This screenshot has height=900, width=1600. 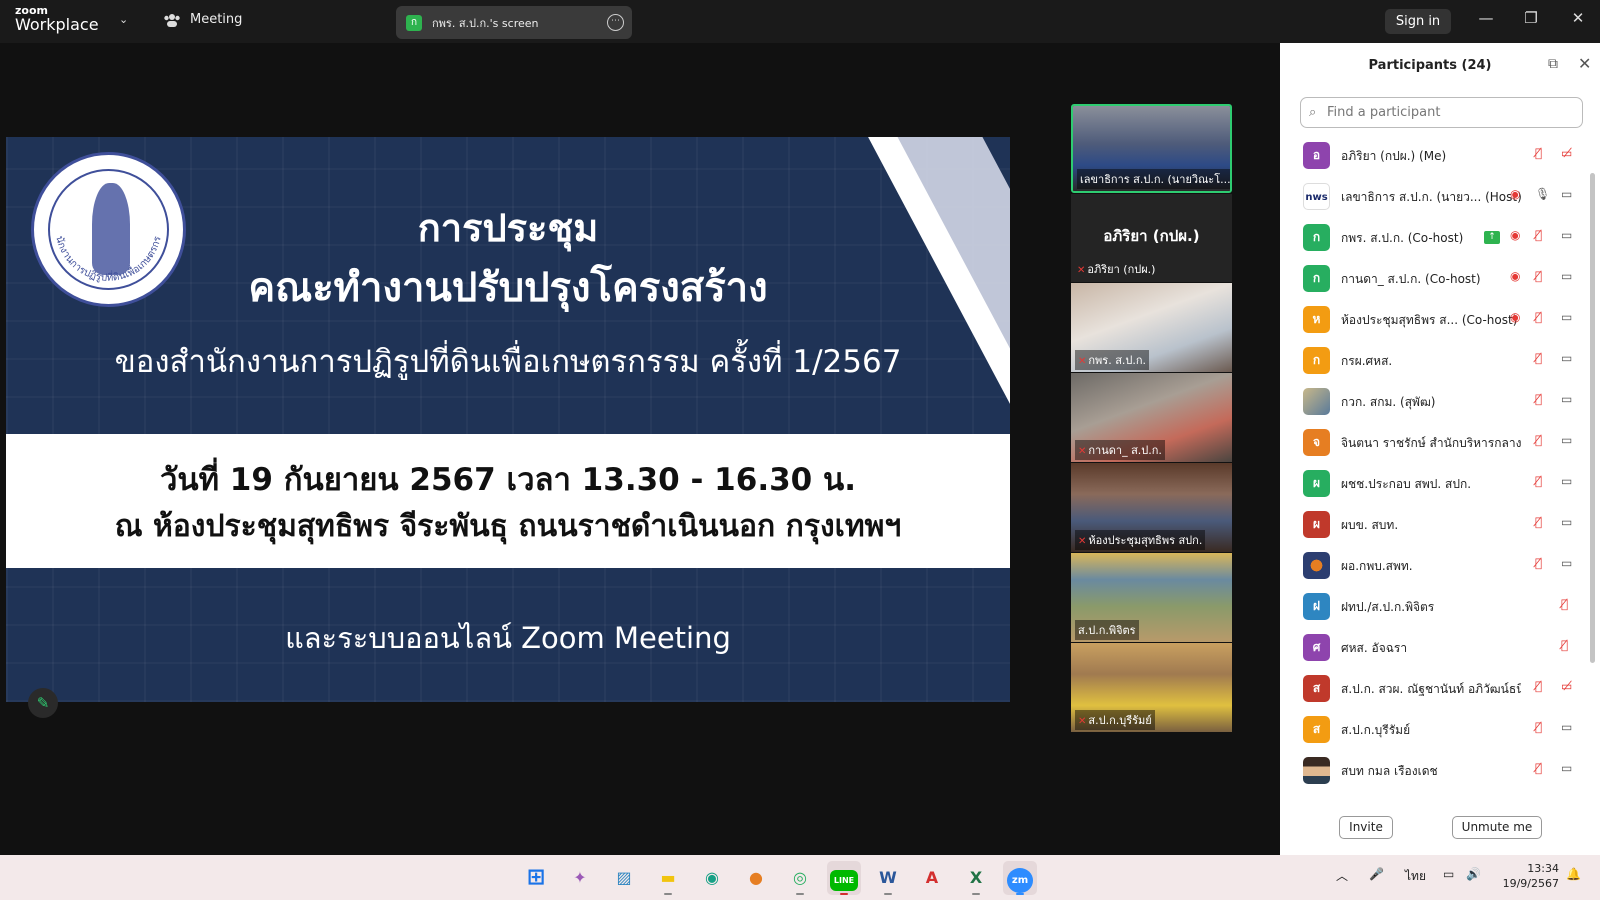 I want to click on video-tile-name: ส.ป.ก.บุรีรัมย์, so click(x=1120, y=720).